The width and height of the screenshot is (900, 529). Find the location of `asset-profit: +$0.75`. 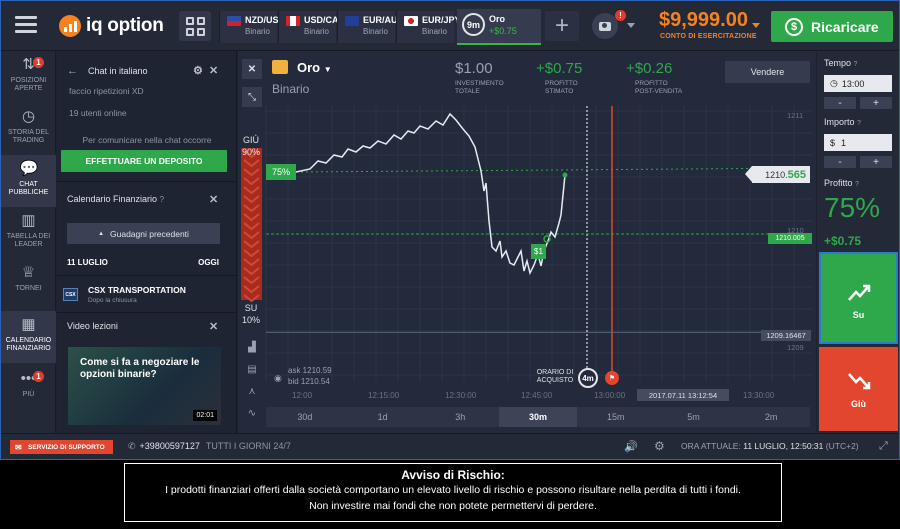

asset-profit: +$0.75 is located at coordinates (503, 31).